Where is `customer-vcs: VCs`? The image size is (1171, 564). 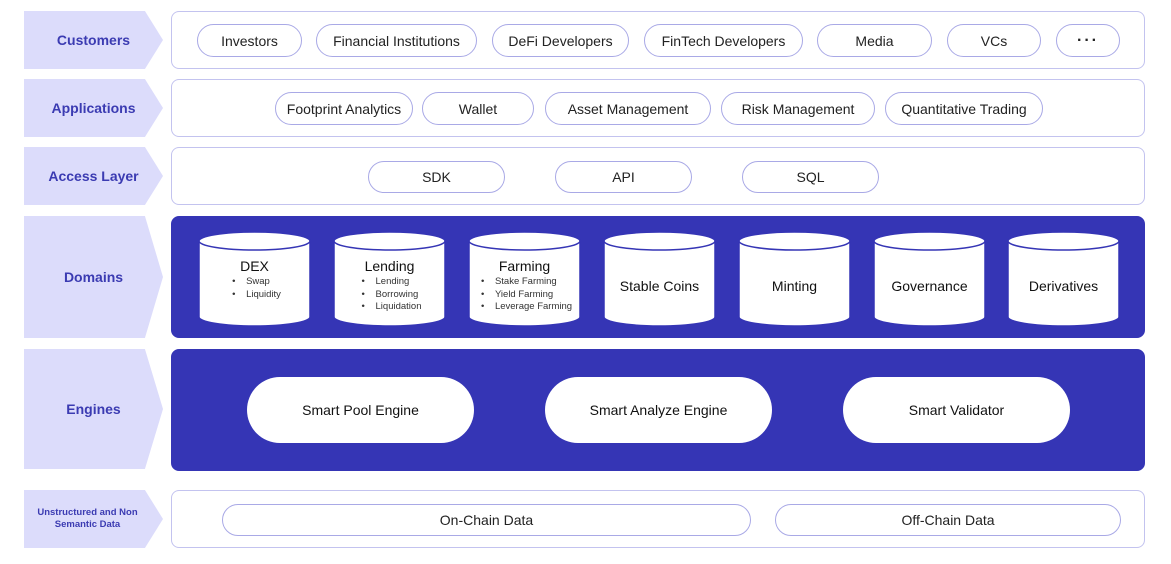
customer-vcs: VCs is located at coordinates (994, 40).